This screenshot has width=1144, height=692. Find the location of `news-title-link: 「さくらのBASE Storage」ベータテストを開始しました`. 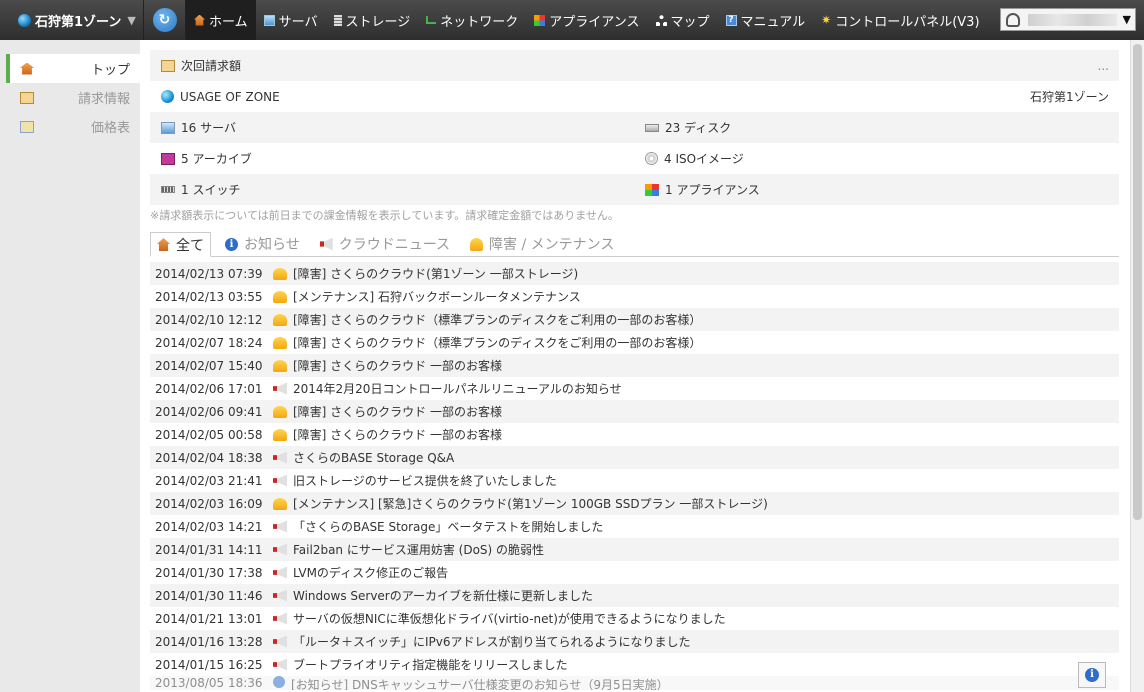

news-title-link: 「さくらのBASE Storage」ベータテストを開始しました is located at coordinates (448, 526).